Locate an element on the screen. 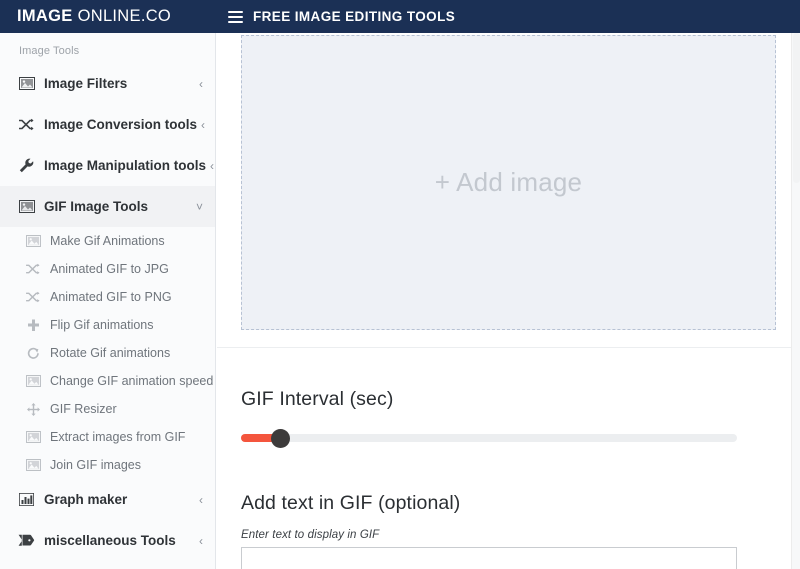 The height and width of the screenshot is (569, 800). sidebar-caption: Image Tools is located at coordinates (49, 51).